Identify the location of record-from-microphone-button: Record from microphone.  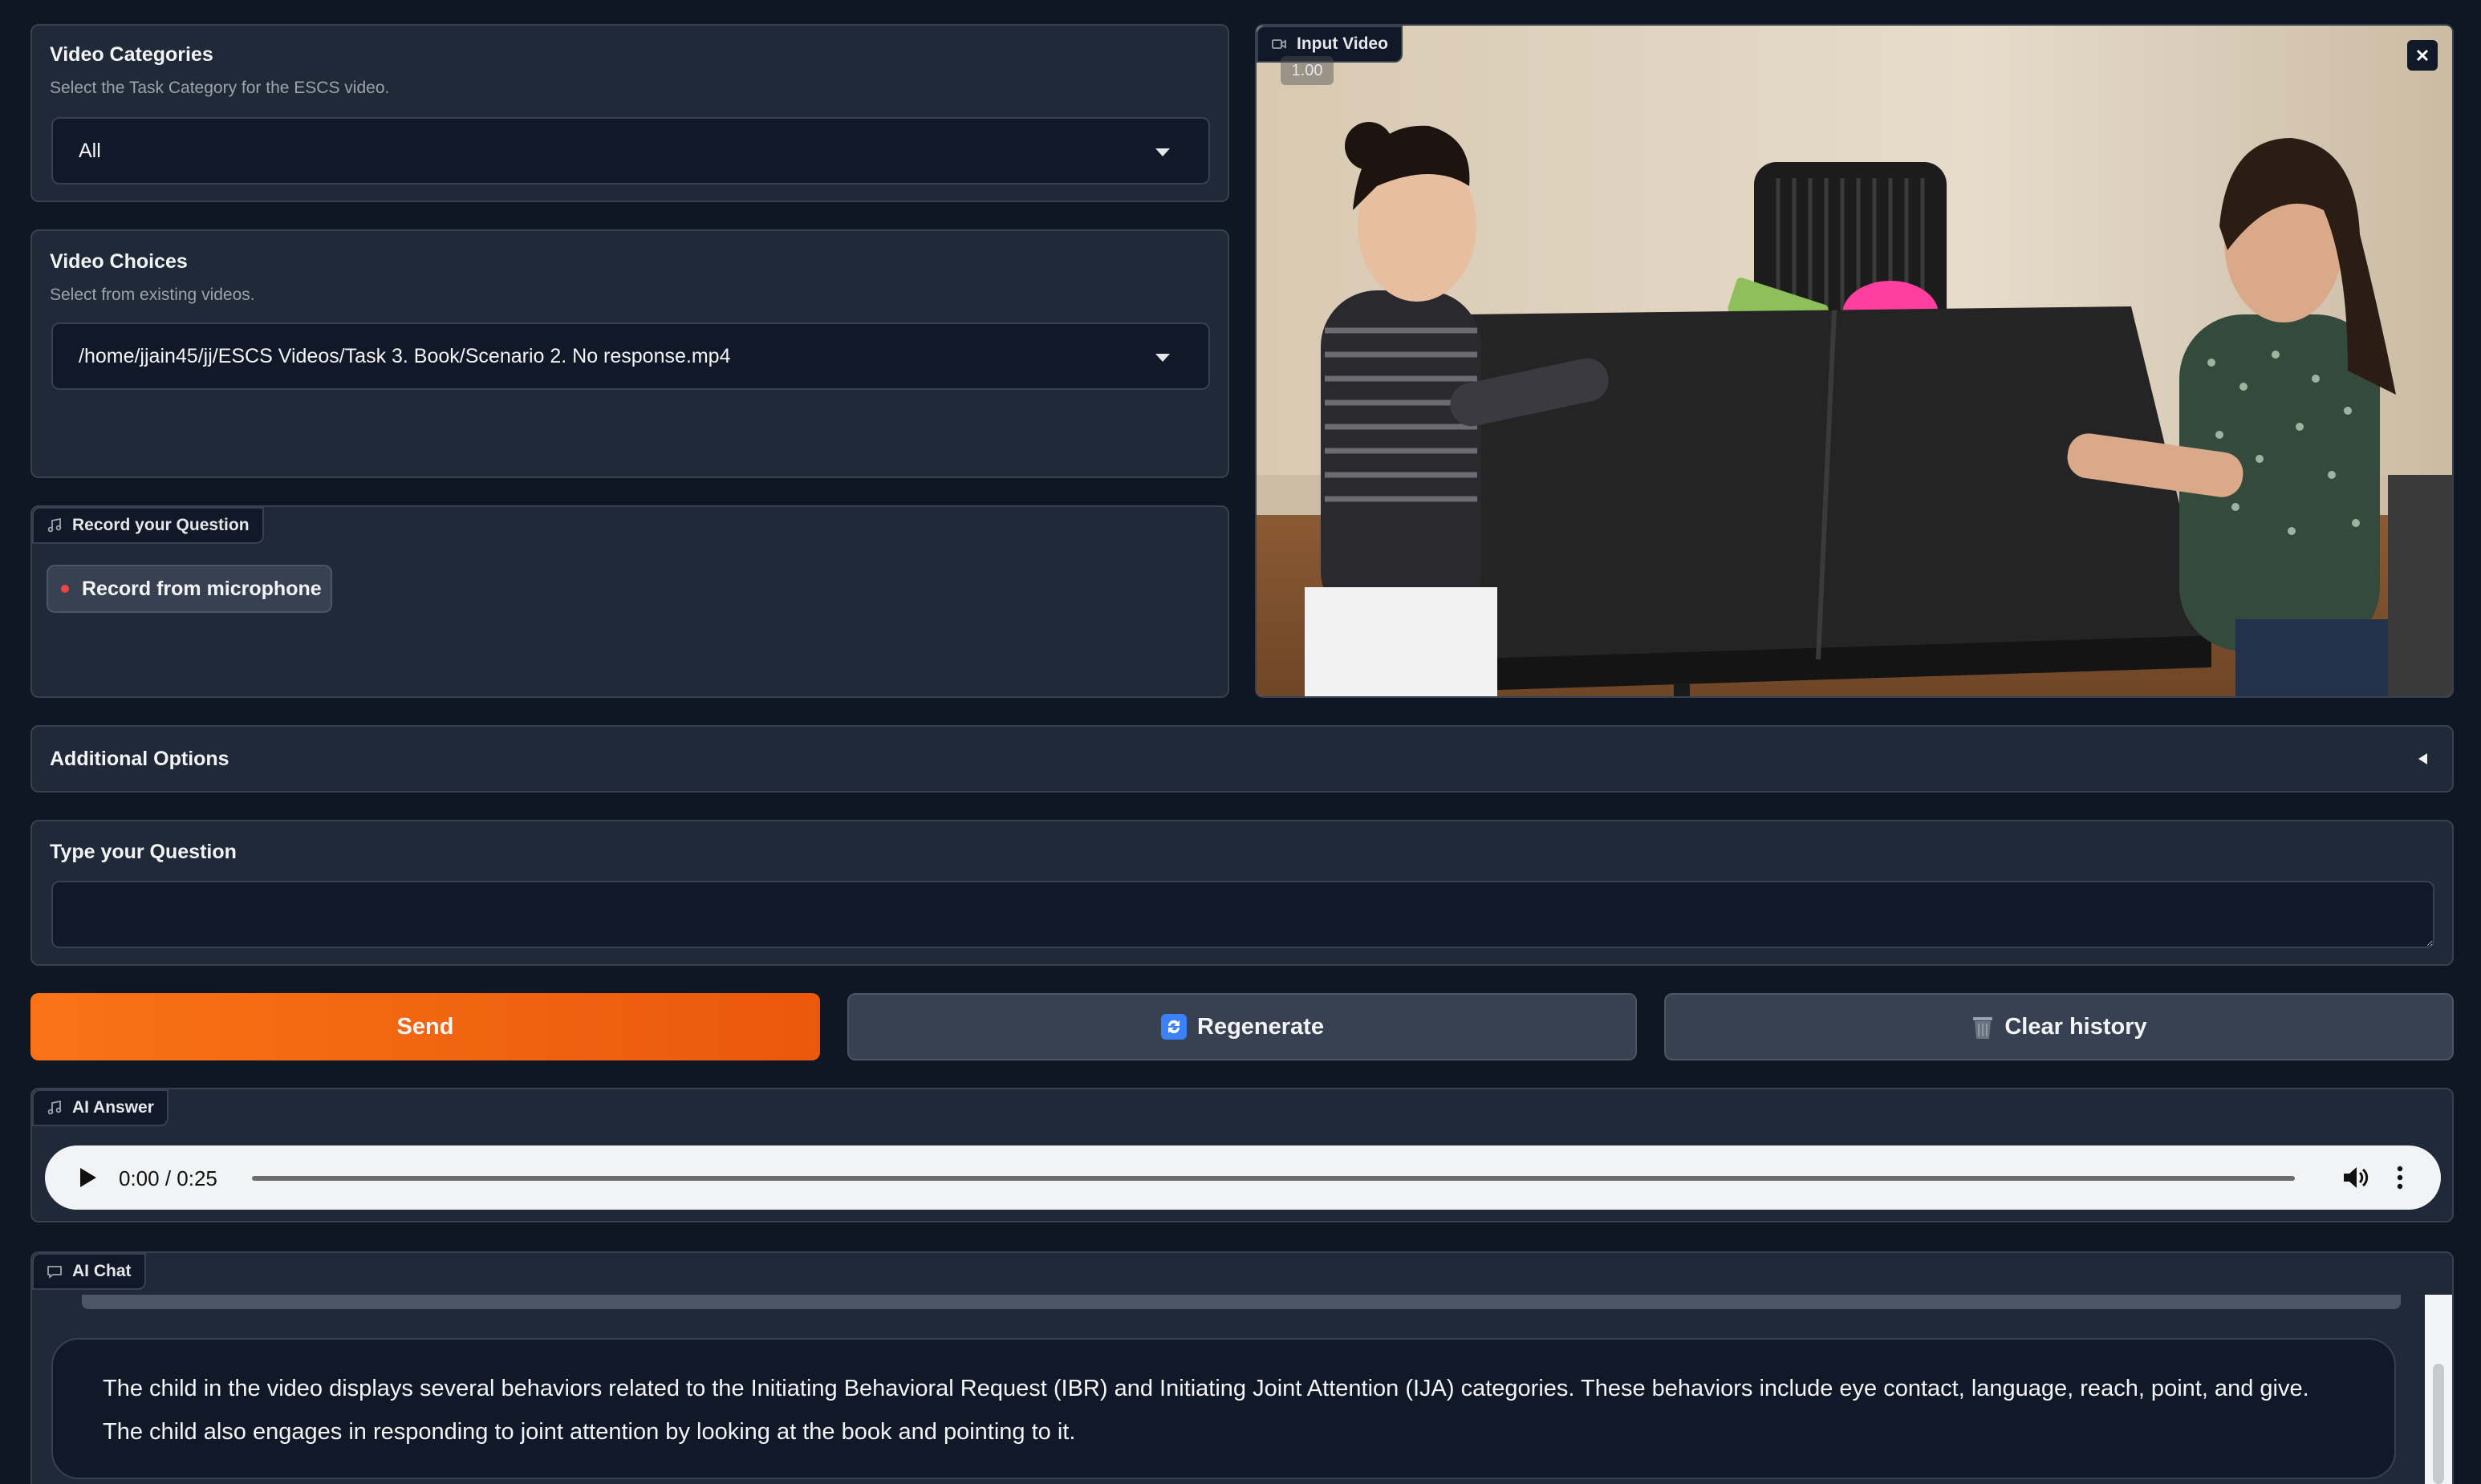
(190, 589).